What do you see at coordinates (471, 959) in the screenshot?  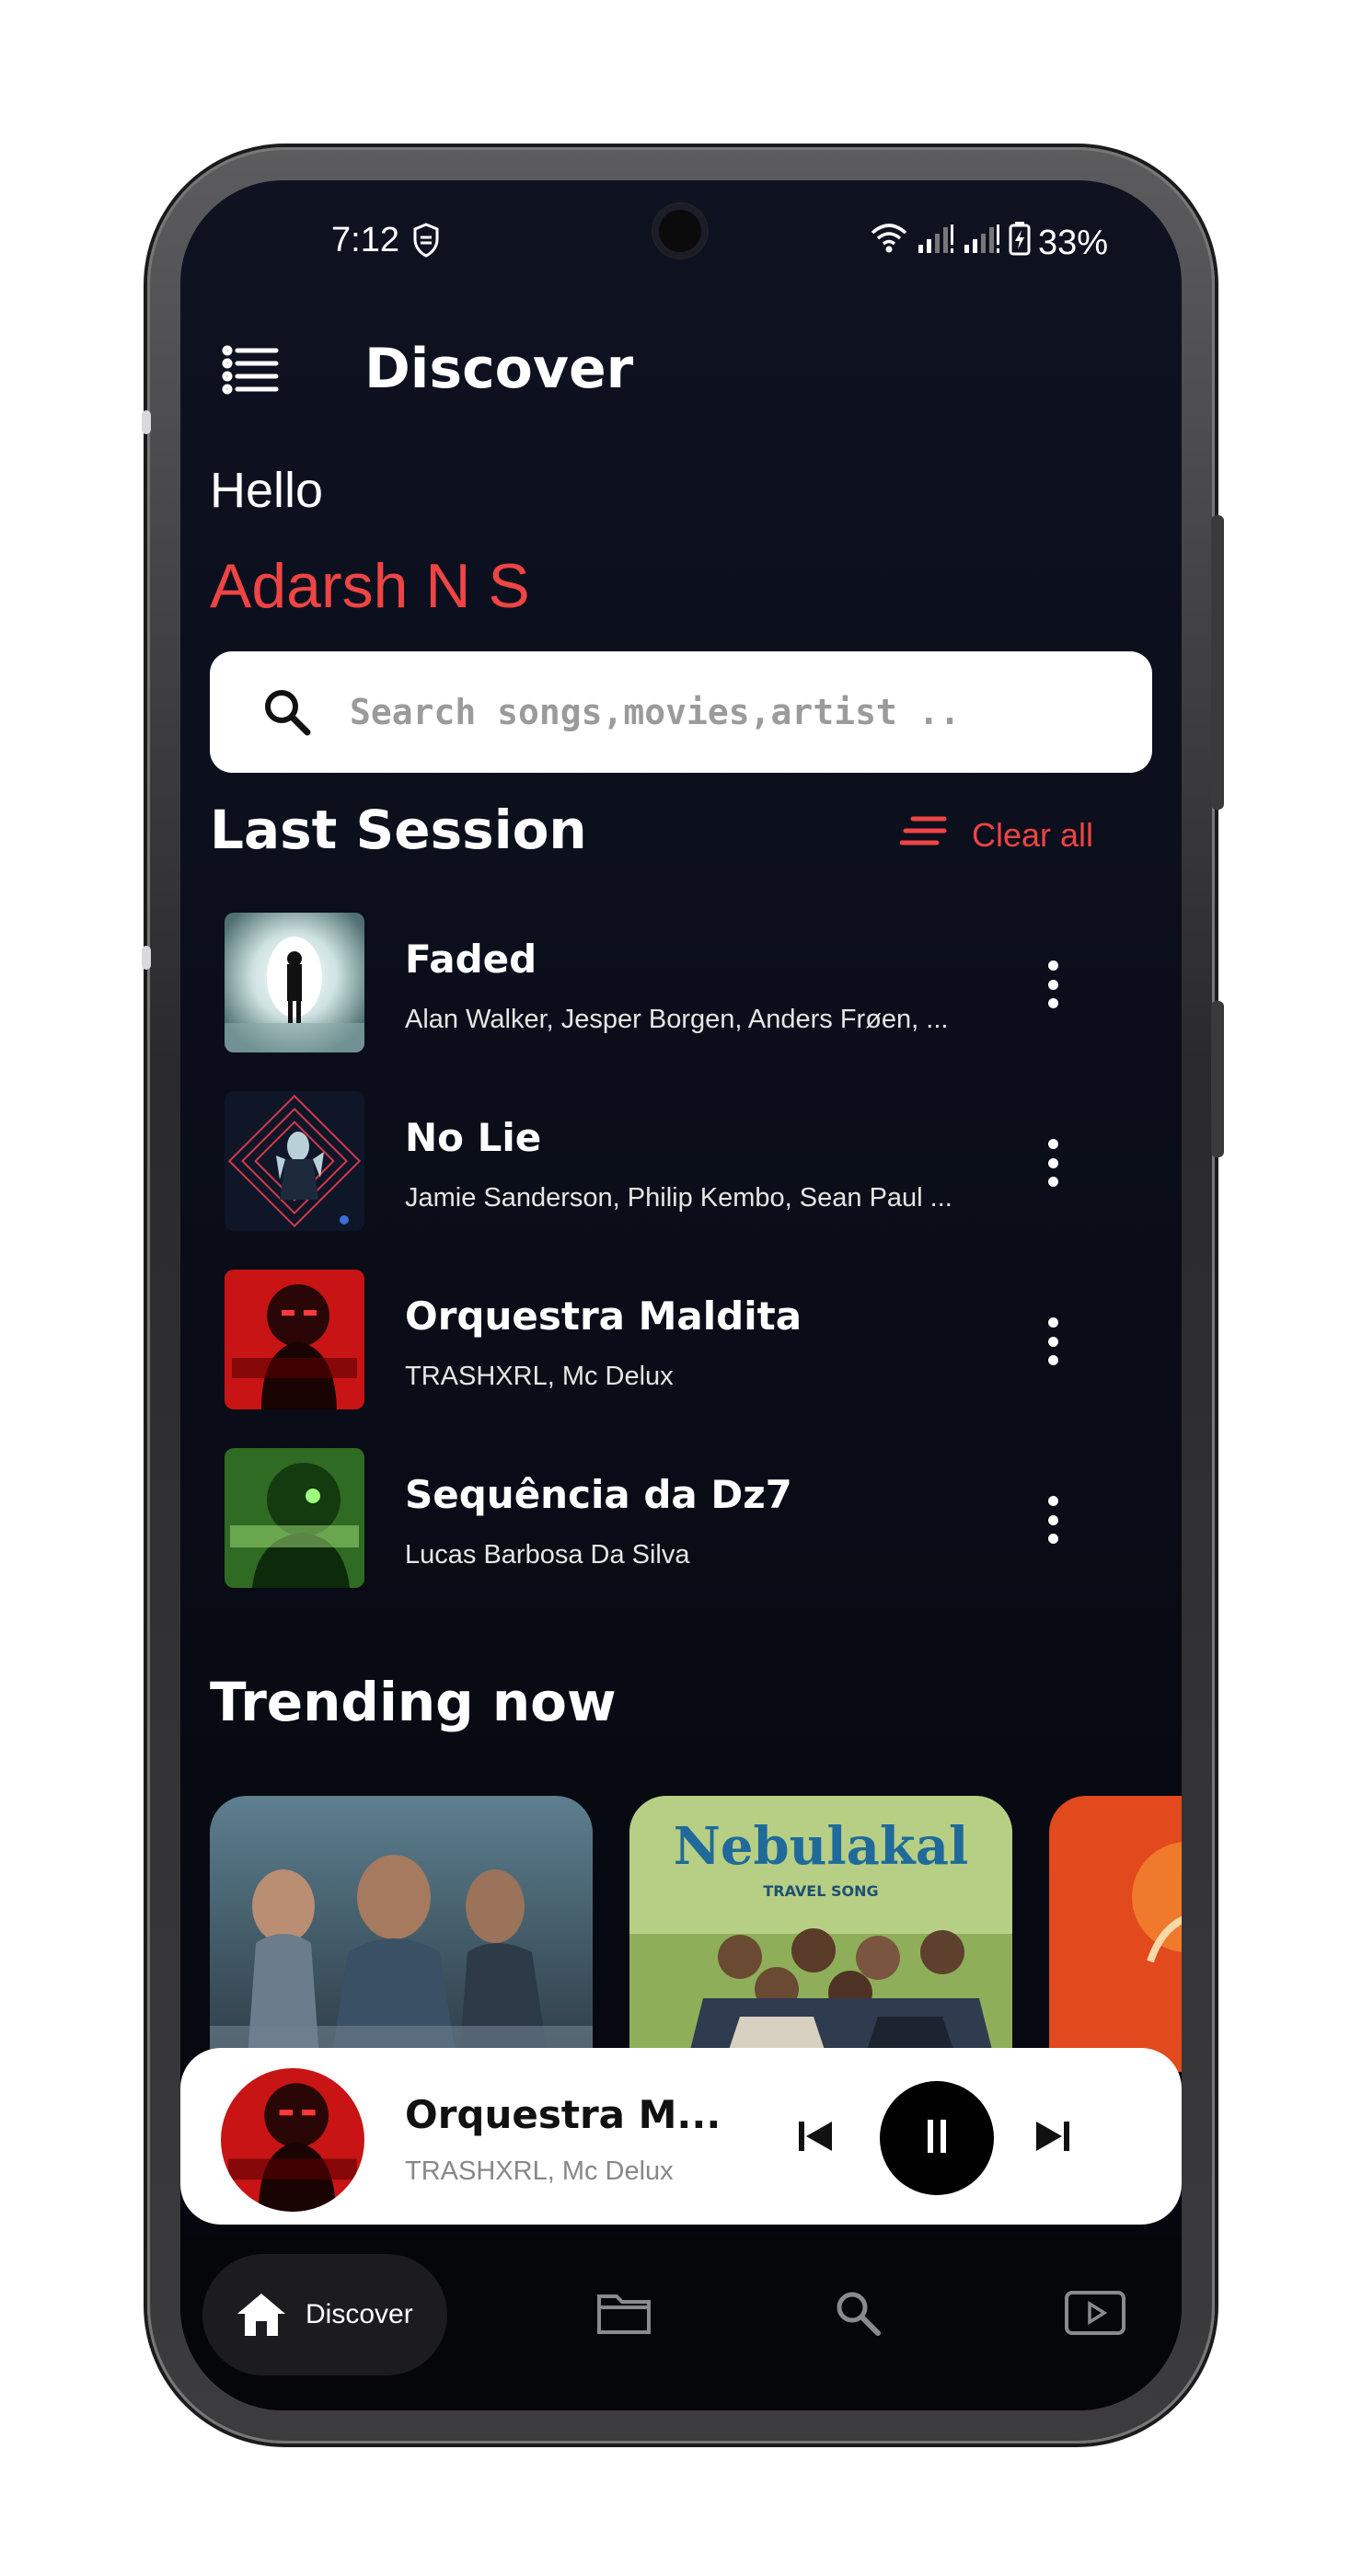 I see `song-title: Faded` at bounding box center [471, 959].